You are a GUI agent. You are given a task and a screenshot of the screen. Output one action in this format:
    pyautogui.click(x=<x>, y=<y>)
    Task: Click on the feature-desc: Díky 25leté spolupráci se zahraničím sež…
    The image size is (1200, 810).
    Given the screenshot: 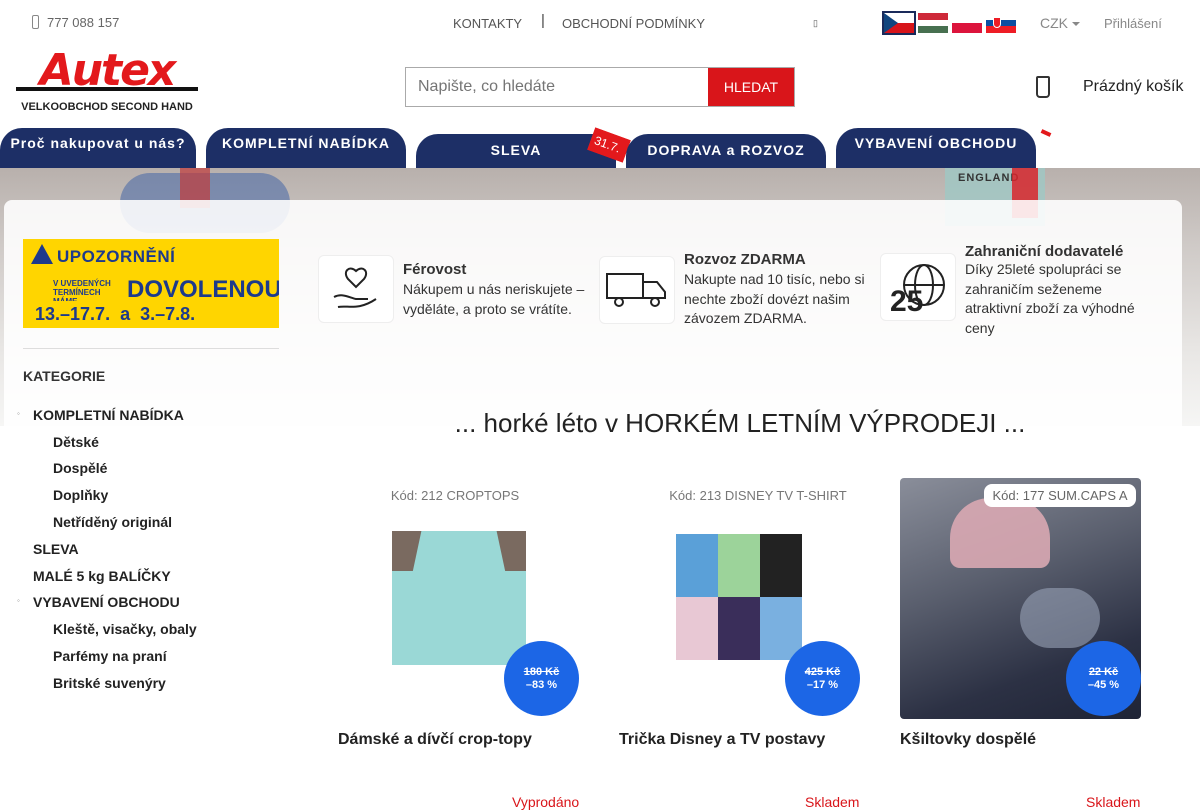 What is the action you would take?
    pyautogui.click(x=1050, y=298)
    